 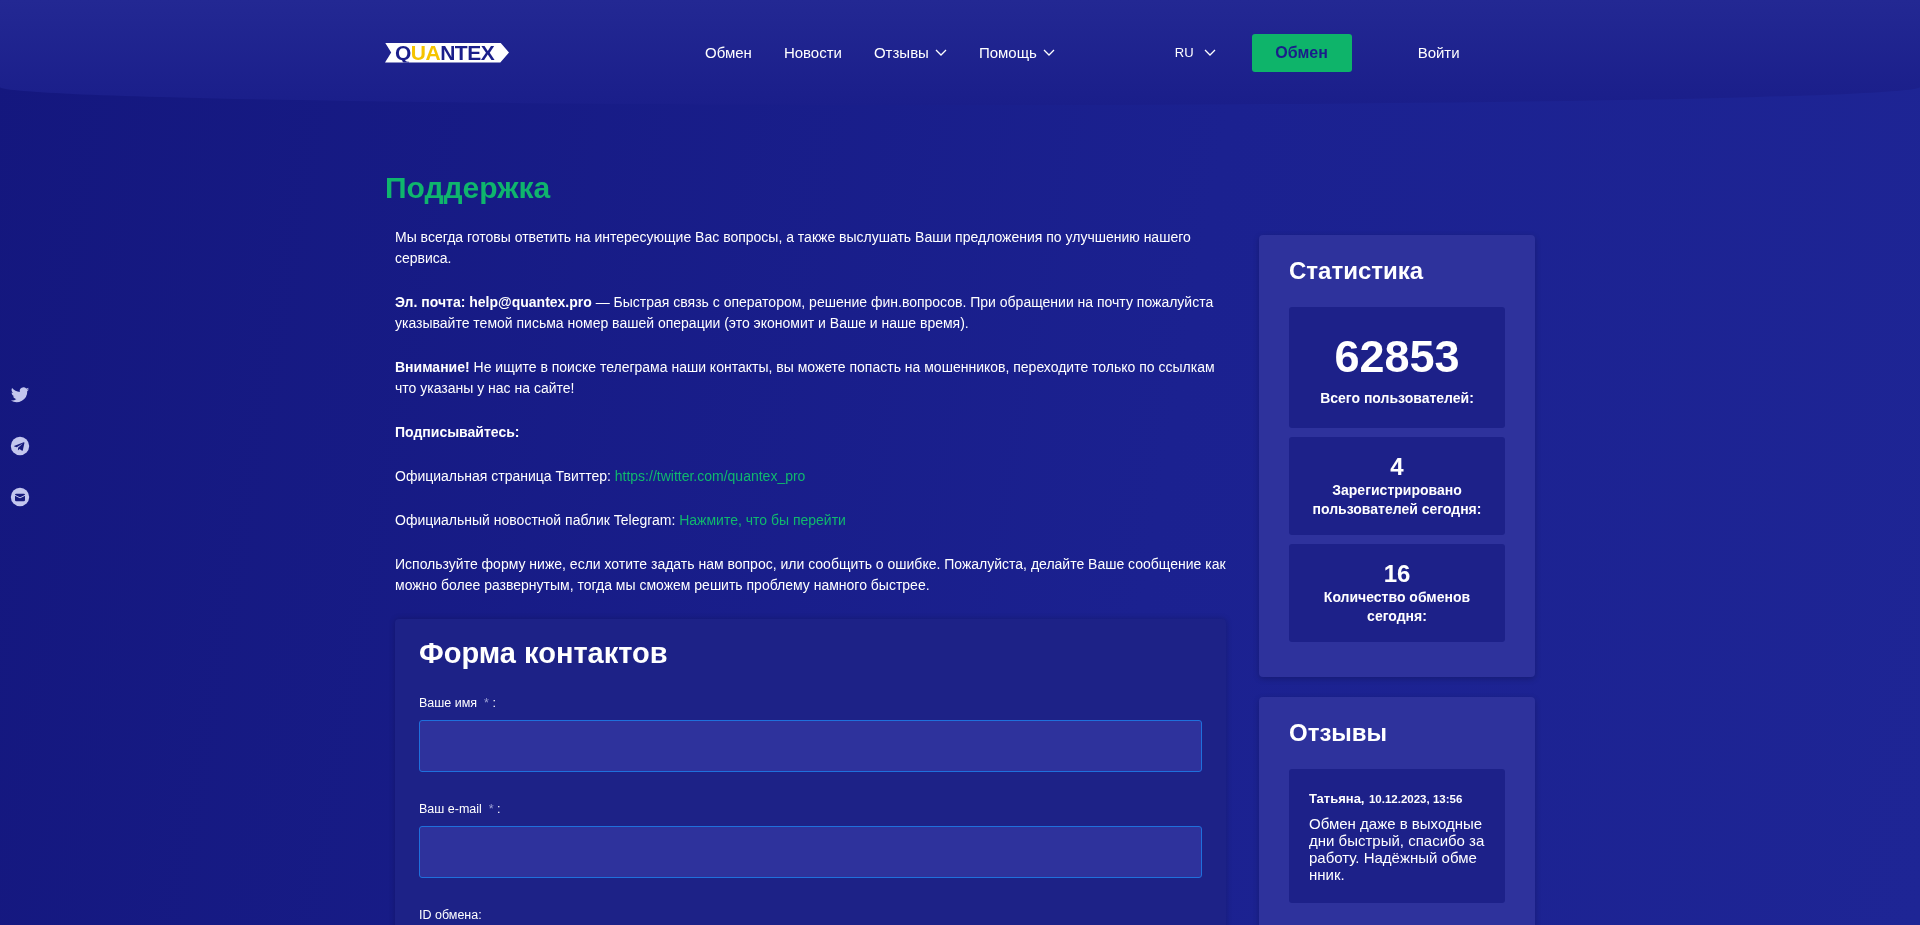 I want to click on logo: QUANTEX, so click(x=447, y=52).